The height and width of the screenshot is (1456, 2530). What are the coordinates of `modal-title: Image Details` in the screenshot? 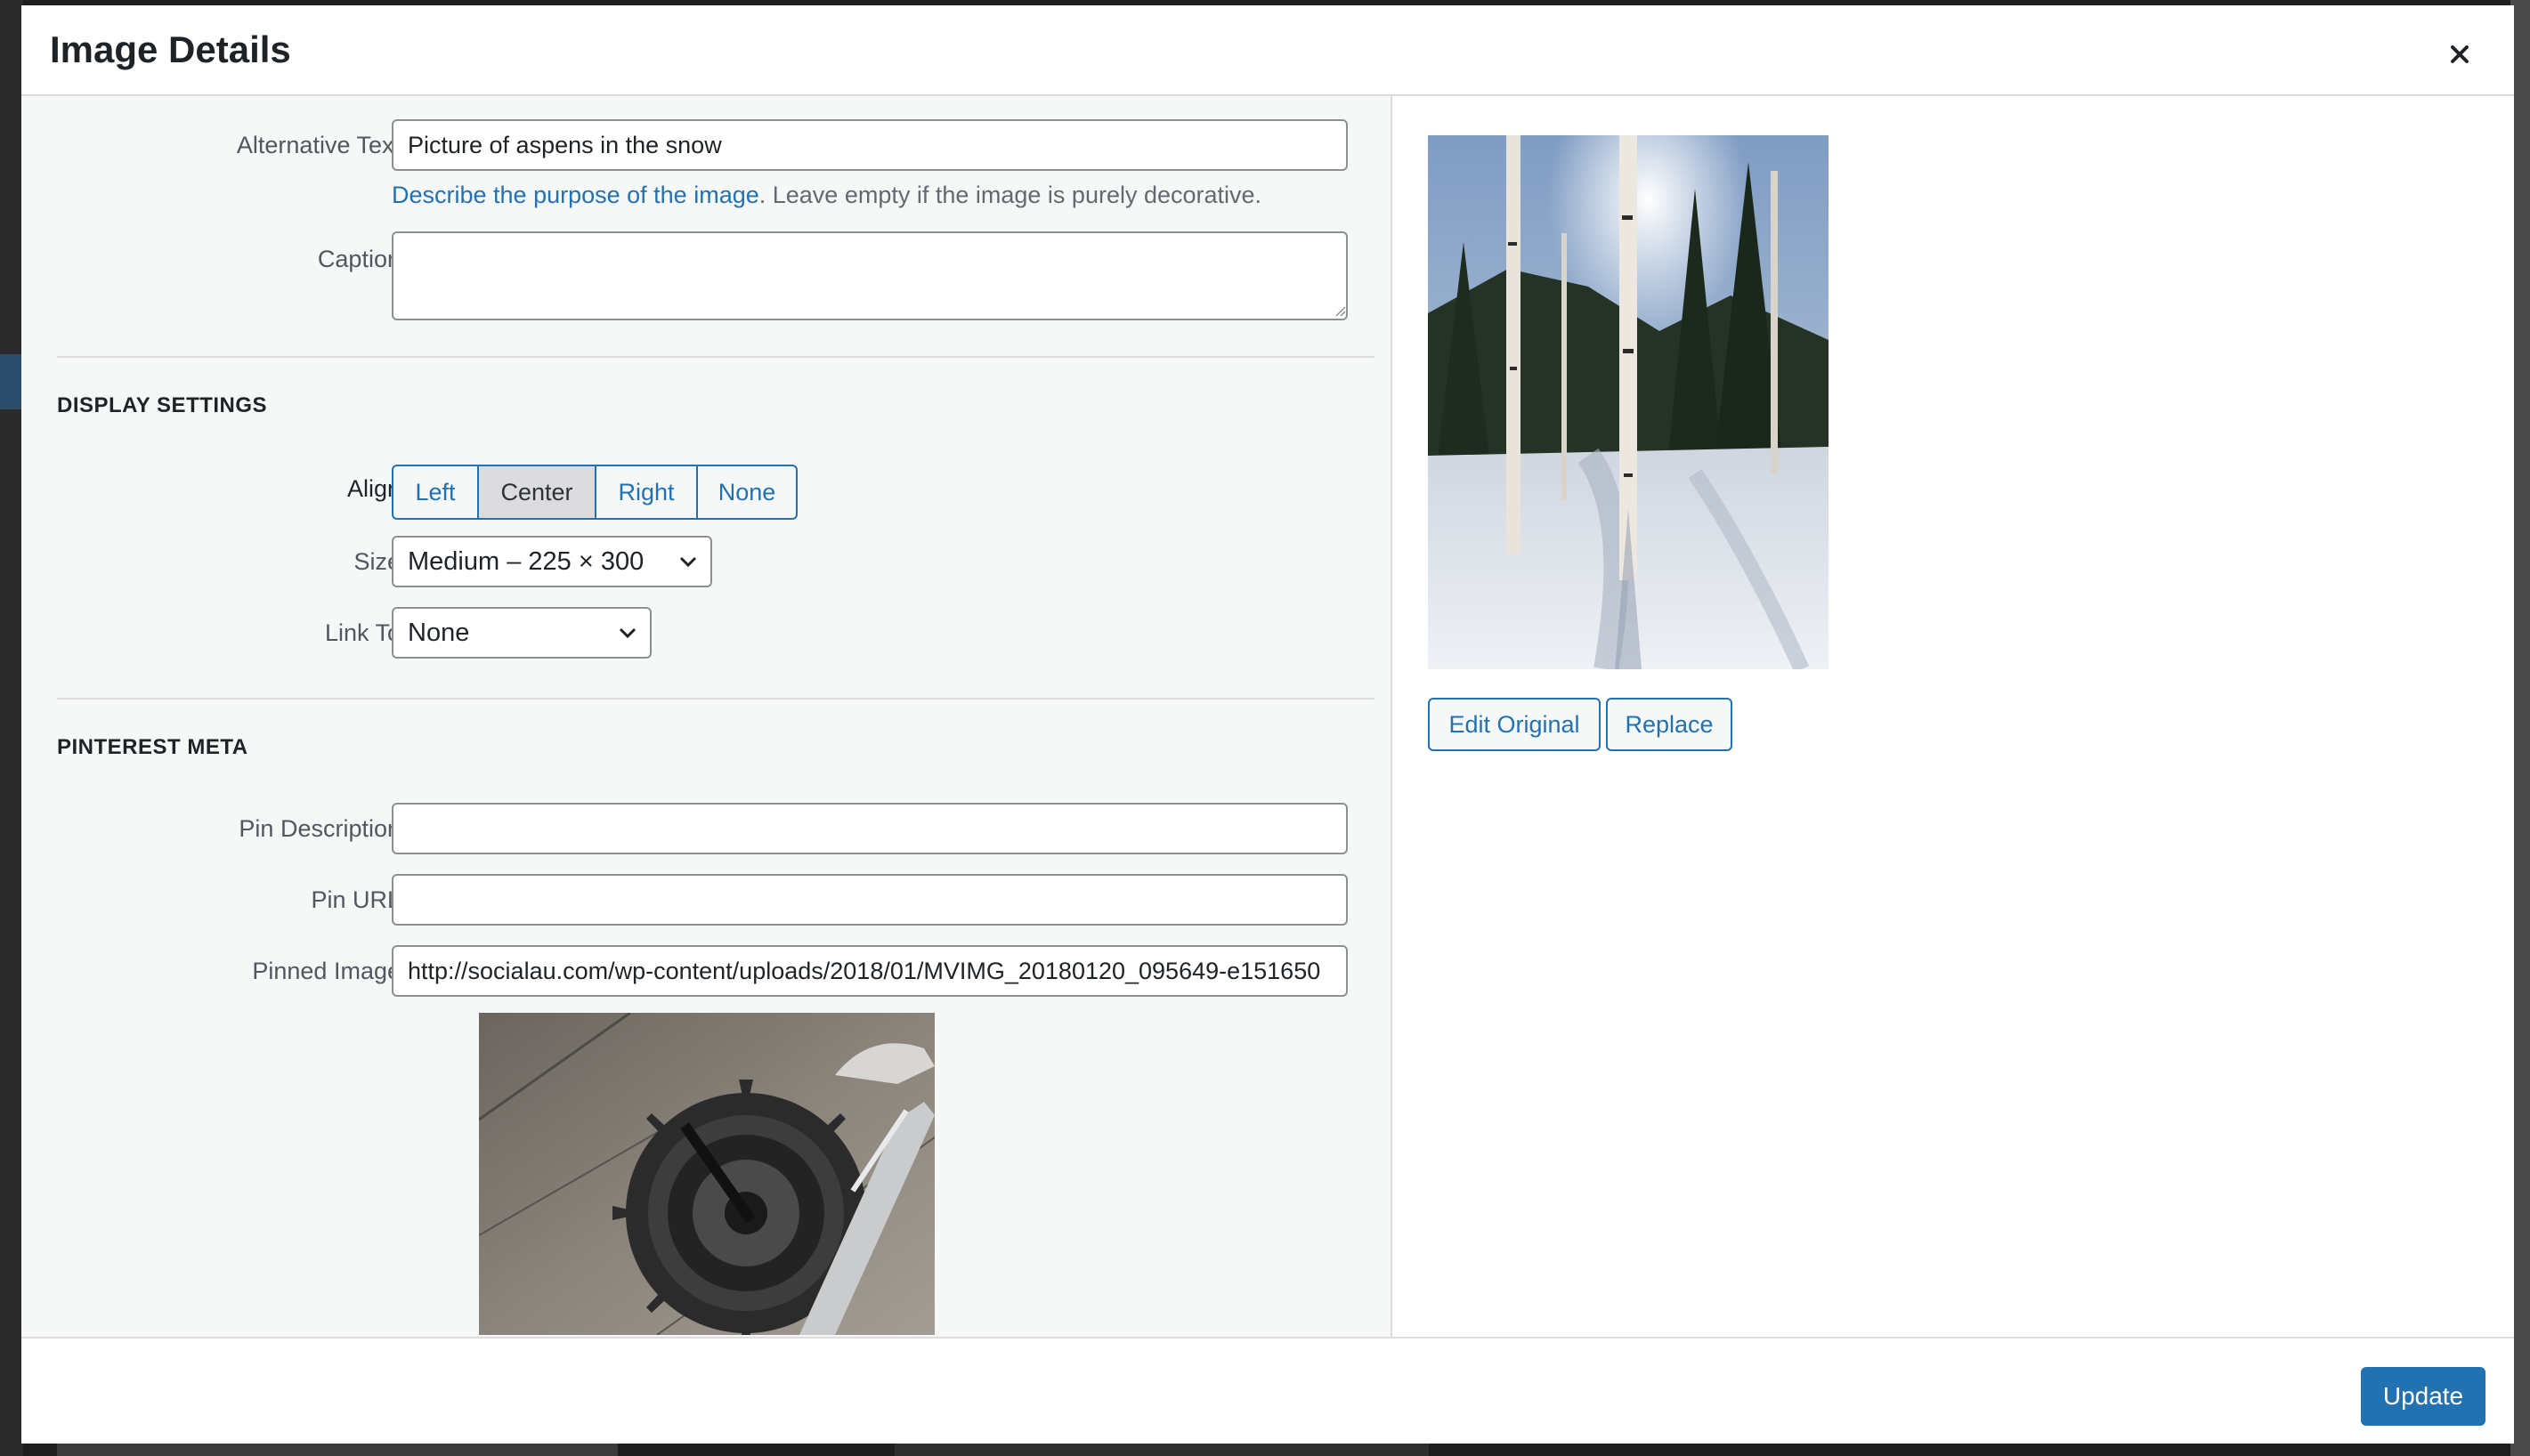 It's located at (170, 49).